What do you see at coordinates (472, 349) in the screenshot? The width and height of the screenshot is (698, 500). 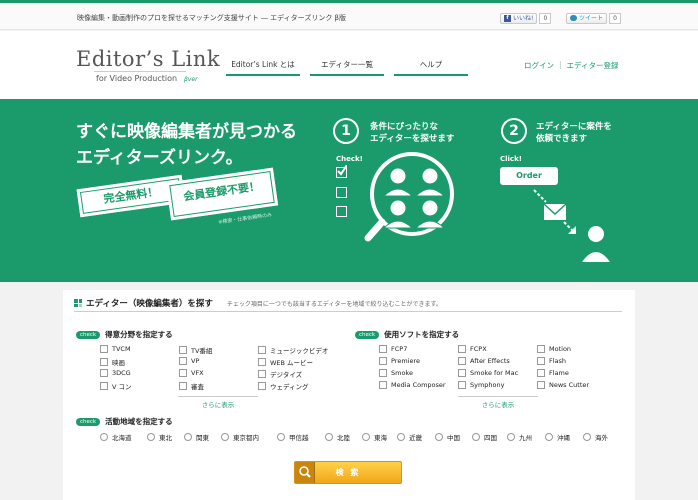 I see `software-option: FCPX` at bounding box center [472, 349].